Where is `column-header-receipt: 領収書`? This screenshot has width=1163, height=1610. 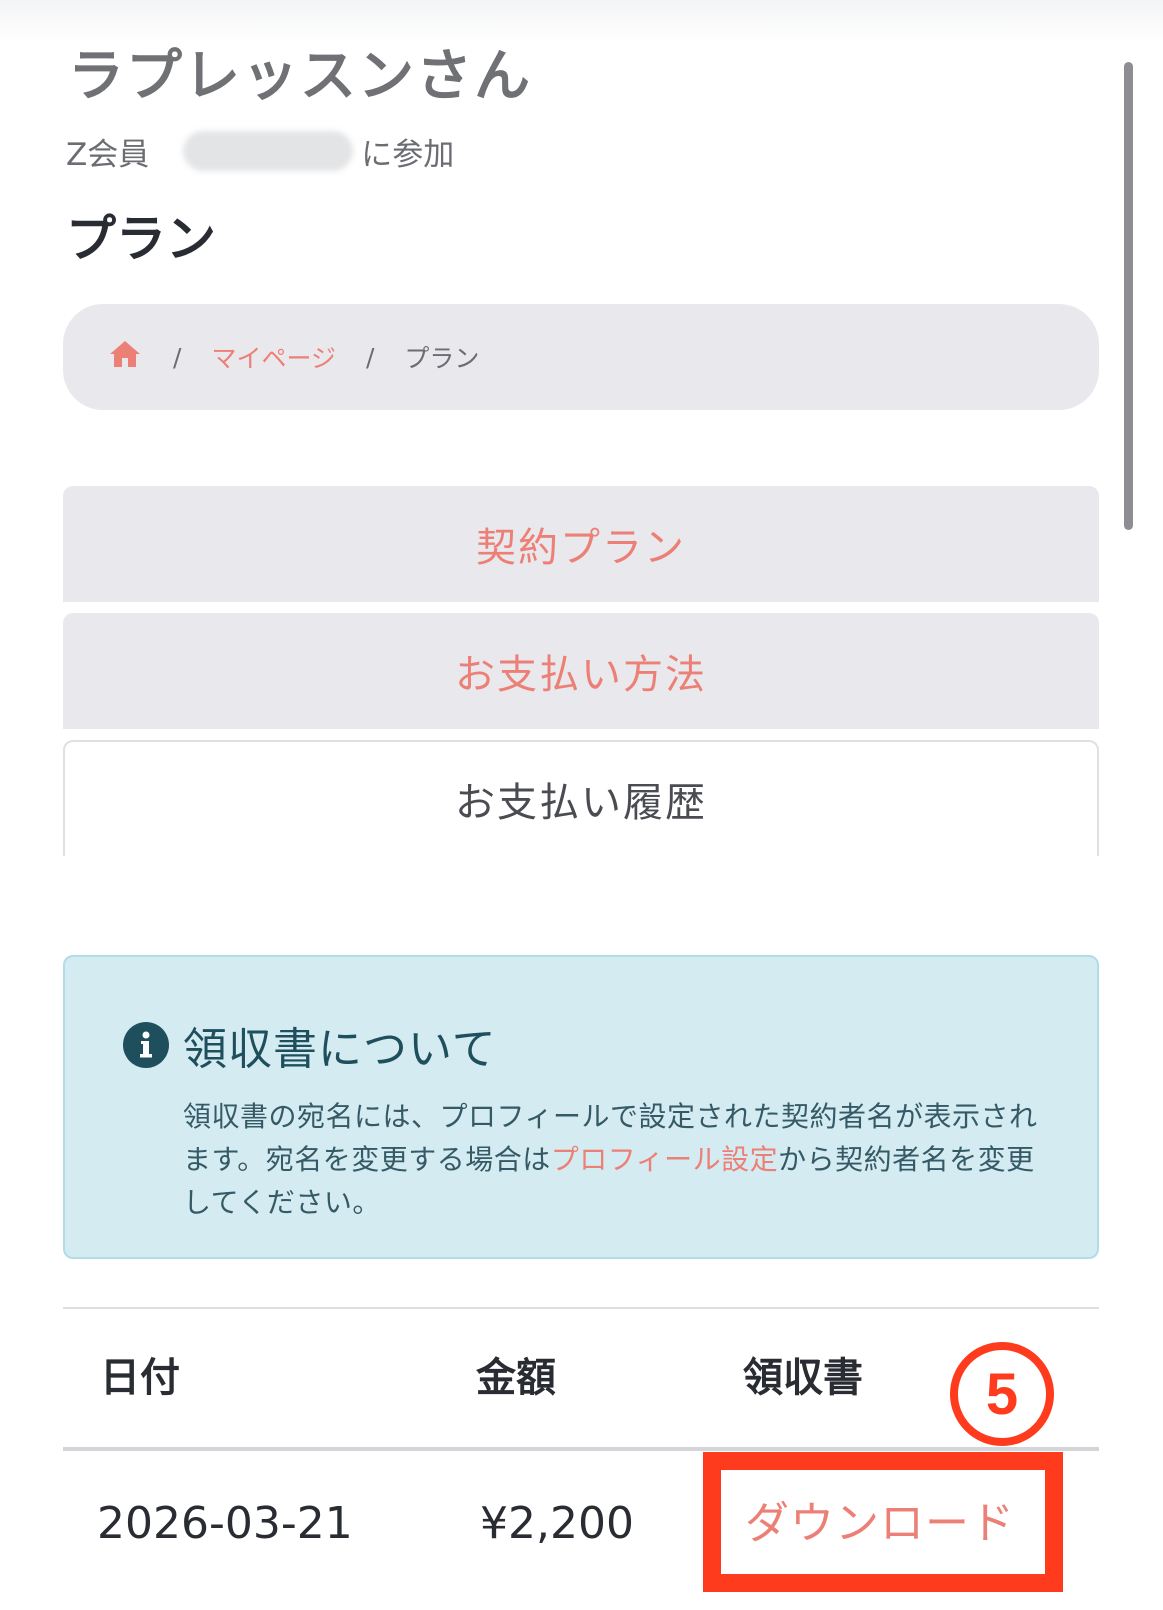 column-header-receipt: 領収書 is located at coordinates (803, 1378).